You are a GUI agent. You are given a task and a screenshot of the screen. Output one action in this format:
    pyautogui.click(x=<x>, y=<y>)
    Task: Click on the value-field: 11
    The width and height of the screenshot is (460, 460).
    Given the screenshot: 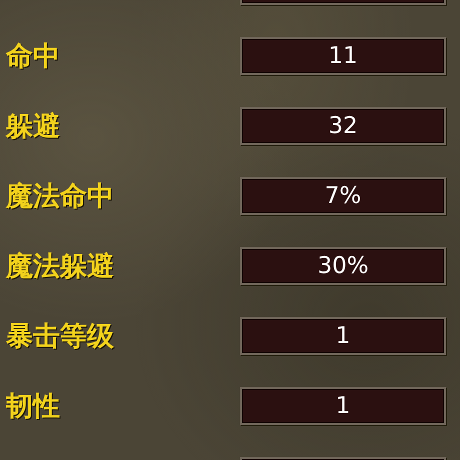 What is the action you would take?
    pyautogui.click(x=343, y=56)
    